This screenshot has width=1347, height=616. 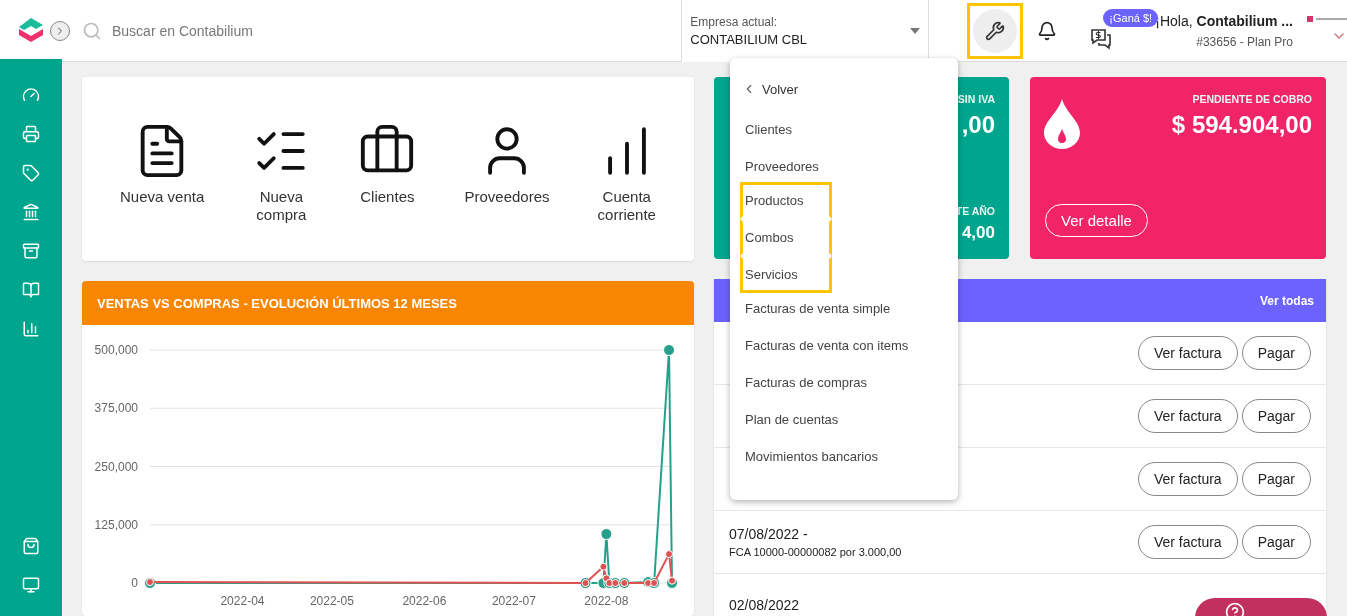 I want to click on invoice-detail: FCA 10000-00000082 por 3.000,00, so click(x=815, y=552).